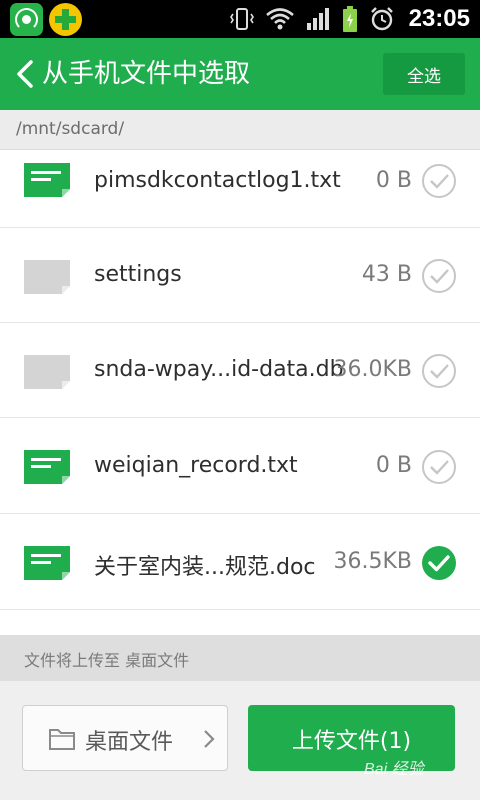  Describe the element at coordinates (372, 561) in the screenshot. I see `file-size: 36.5KB` at that location.